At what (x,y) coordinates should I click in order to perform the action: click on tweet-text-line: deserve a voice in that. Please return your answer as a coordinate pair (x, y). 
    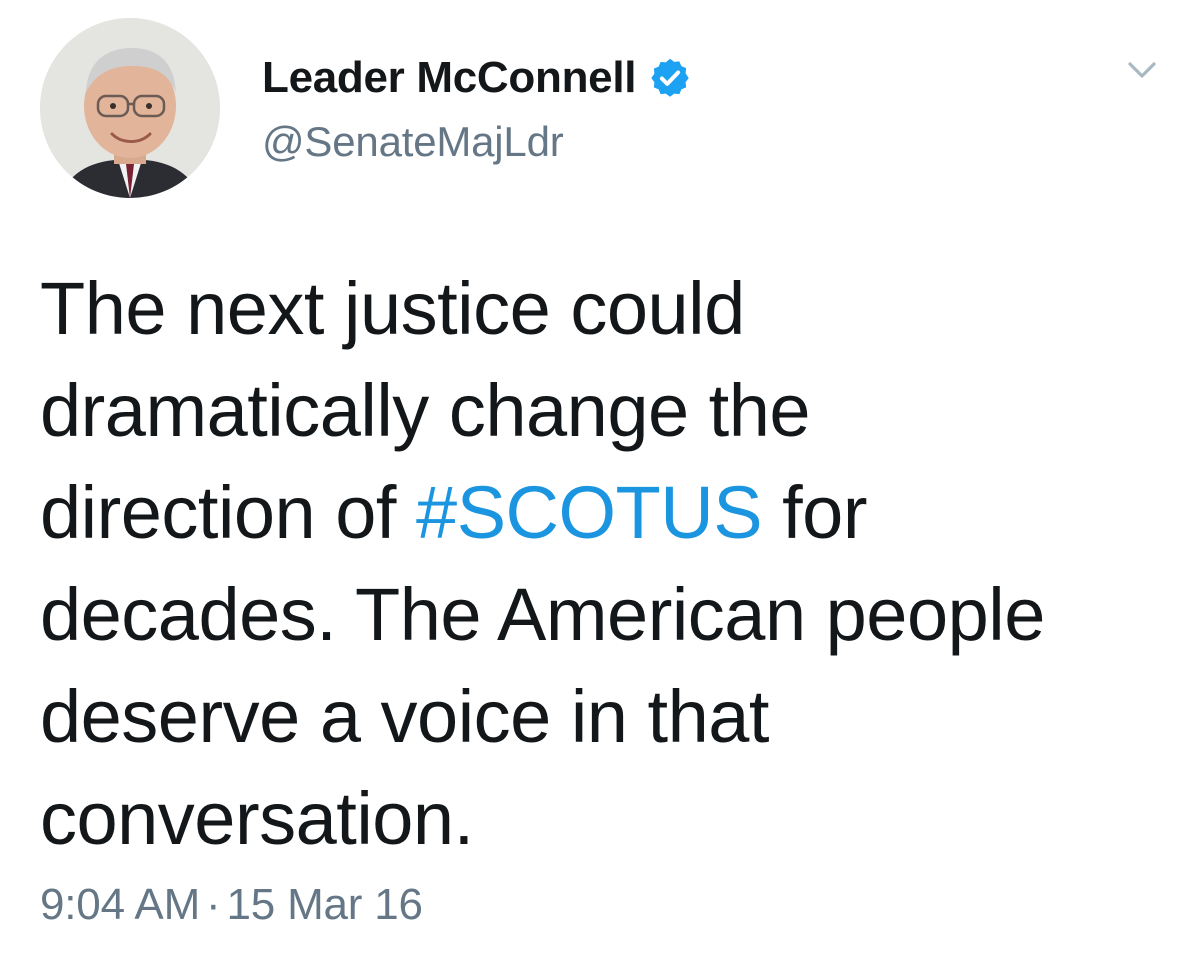
    Looking at the image, I should click on (404, 716).